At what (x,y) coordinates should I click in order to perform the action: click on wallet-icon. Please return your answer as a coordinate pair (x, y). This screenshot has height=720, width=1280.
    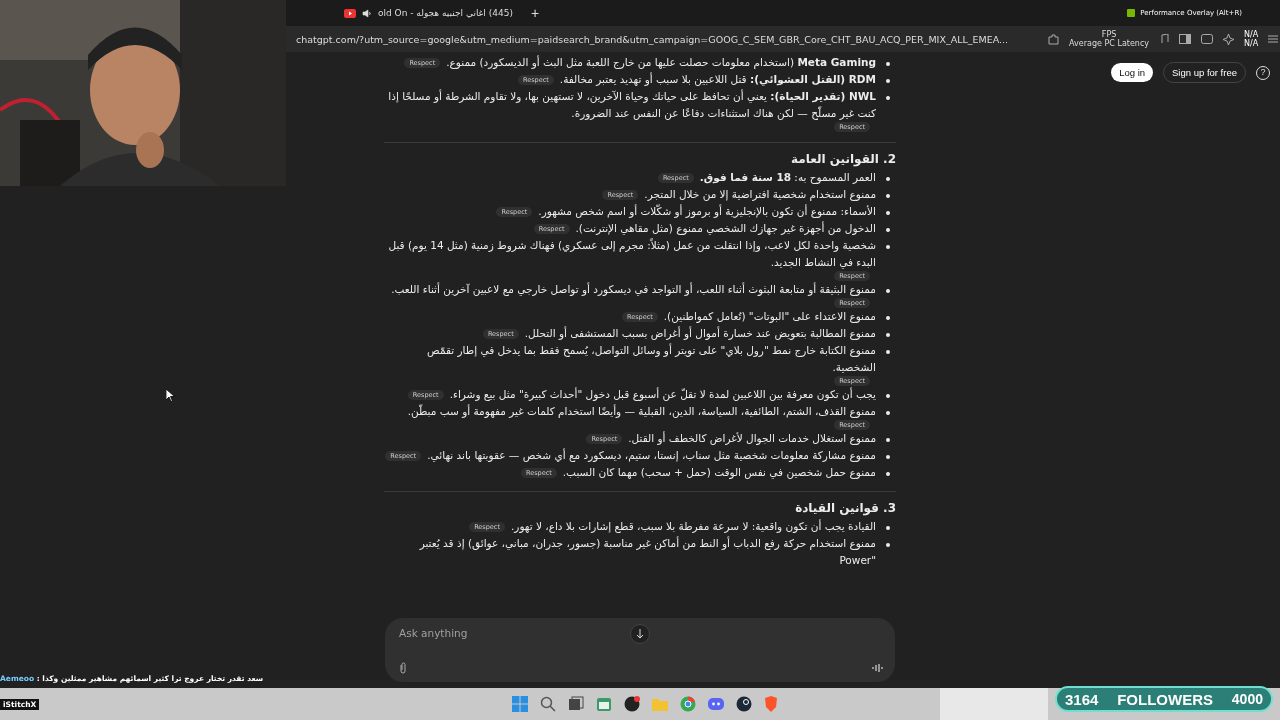
    Looking at the image, I should click on (1207, 39).